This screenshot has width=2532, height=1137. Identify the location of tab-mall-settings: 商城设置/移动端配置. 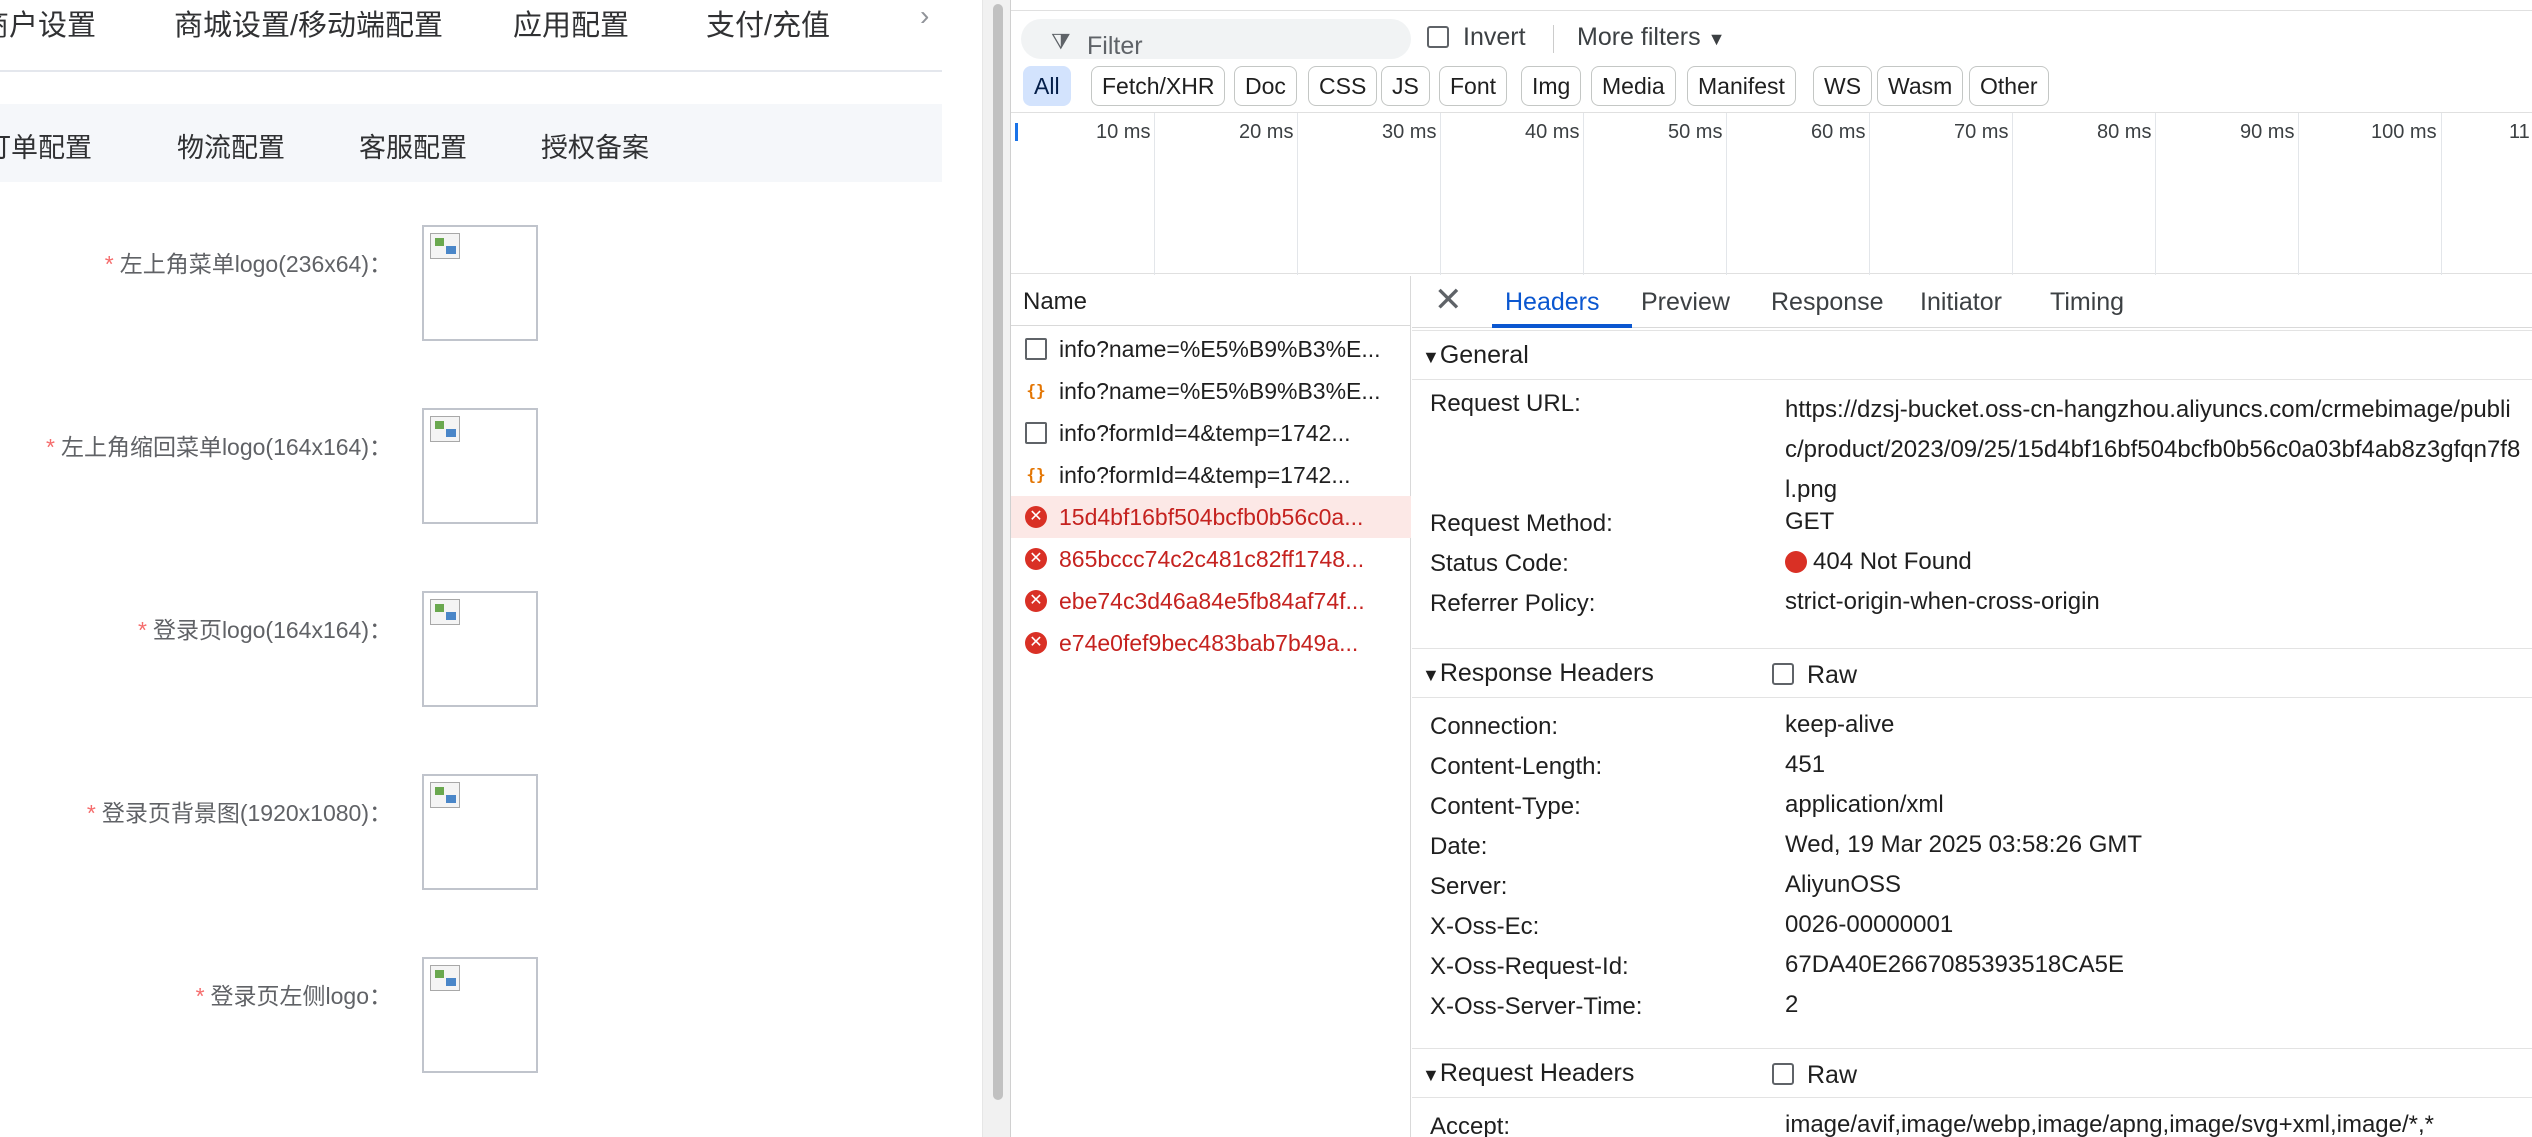
(308, 23).